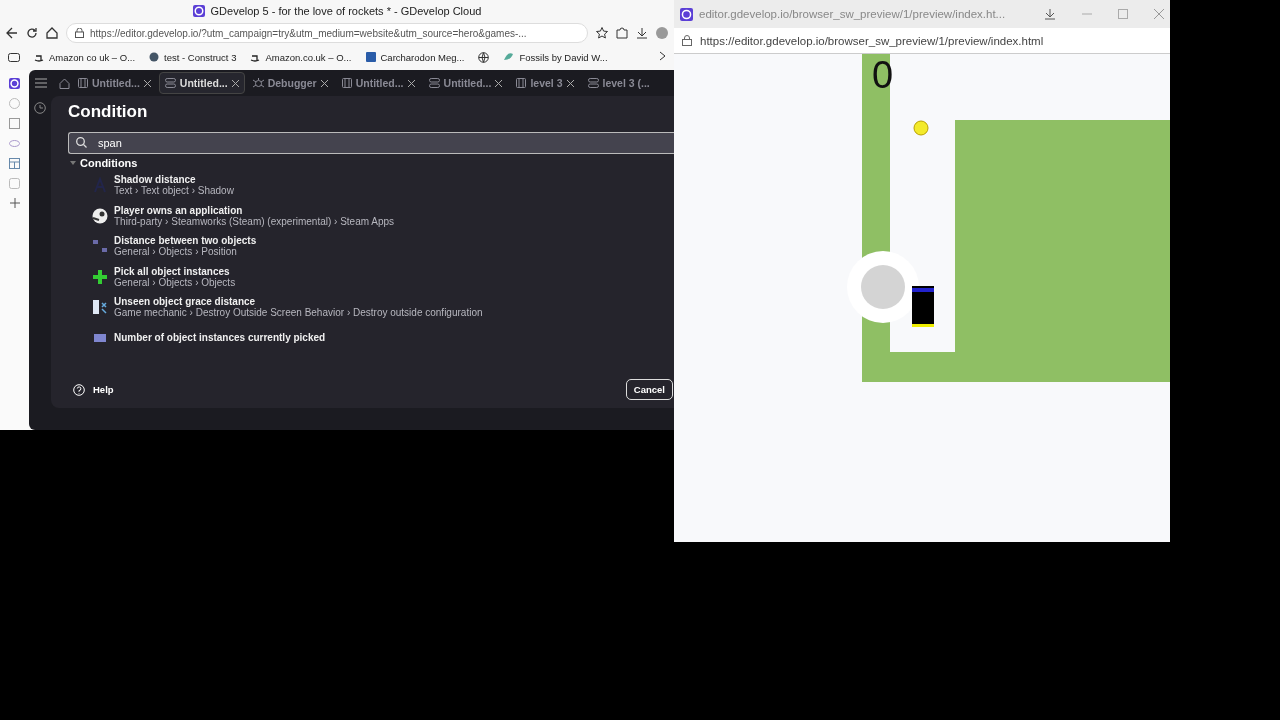 Image resolution: width=1280 pixels, height=720 pixels. What do you see at coordinates (1123, 14) in the screenshot?
I see `maximize-icon` at bounding box center [1123, 14].